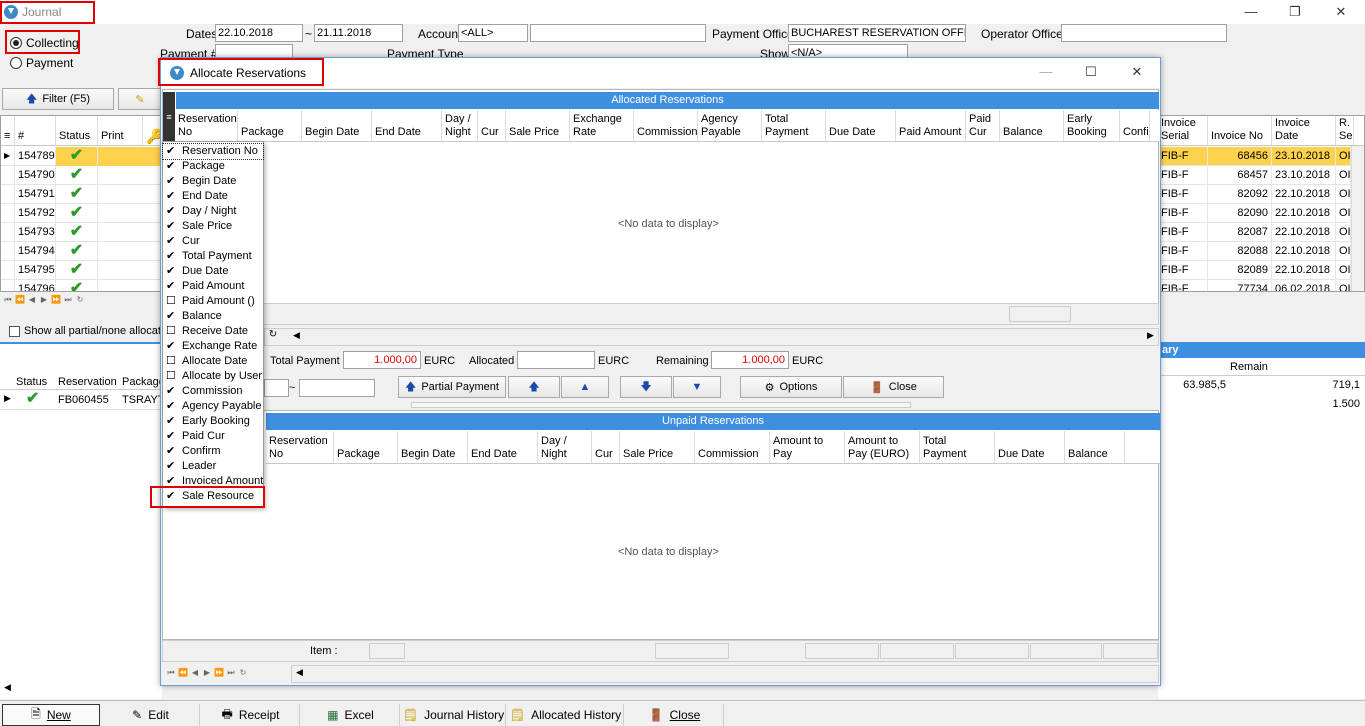  I want to click on dialog-close-button: 🚪 Close, so click(893, 387).